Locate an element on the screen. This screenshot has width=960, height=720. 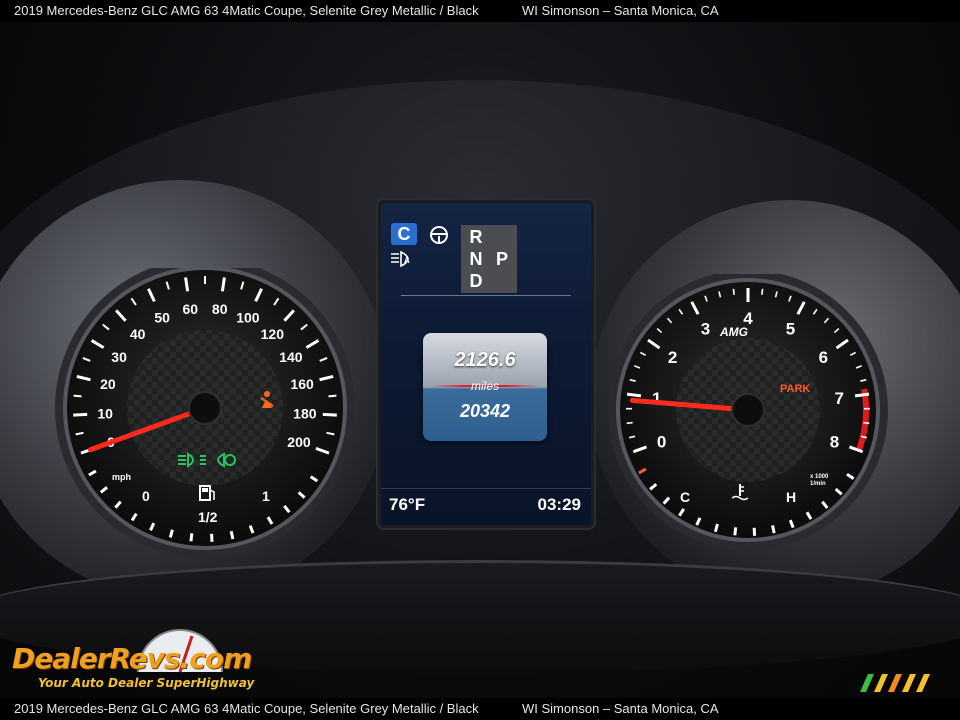
rpm-tick-label: 7 is located at coordinates (838, 398).